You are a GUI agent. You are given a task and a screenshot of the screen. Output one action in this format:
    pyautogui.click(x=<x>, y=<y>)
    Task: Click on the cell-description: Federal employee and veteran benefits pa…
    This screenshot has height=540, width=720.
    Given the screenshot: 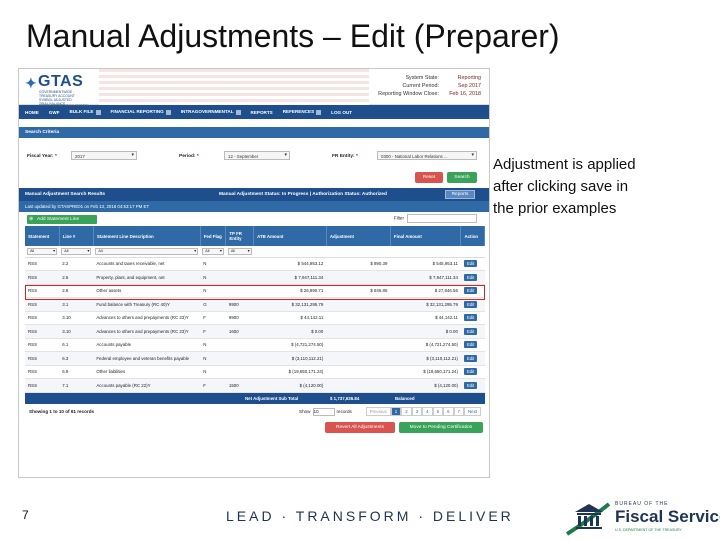 What is the action you would take?
    pyautogui.click(x=147, y=358)
    